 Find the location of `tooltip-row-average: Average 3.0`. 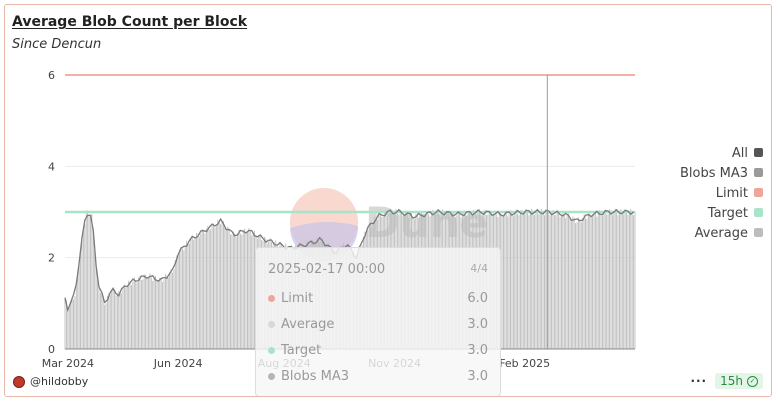

tooltip-row-average: Average 3.0 is located at coordinates (378, 324).